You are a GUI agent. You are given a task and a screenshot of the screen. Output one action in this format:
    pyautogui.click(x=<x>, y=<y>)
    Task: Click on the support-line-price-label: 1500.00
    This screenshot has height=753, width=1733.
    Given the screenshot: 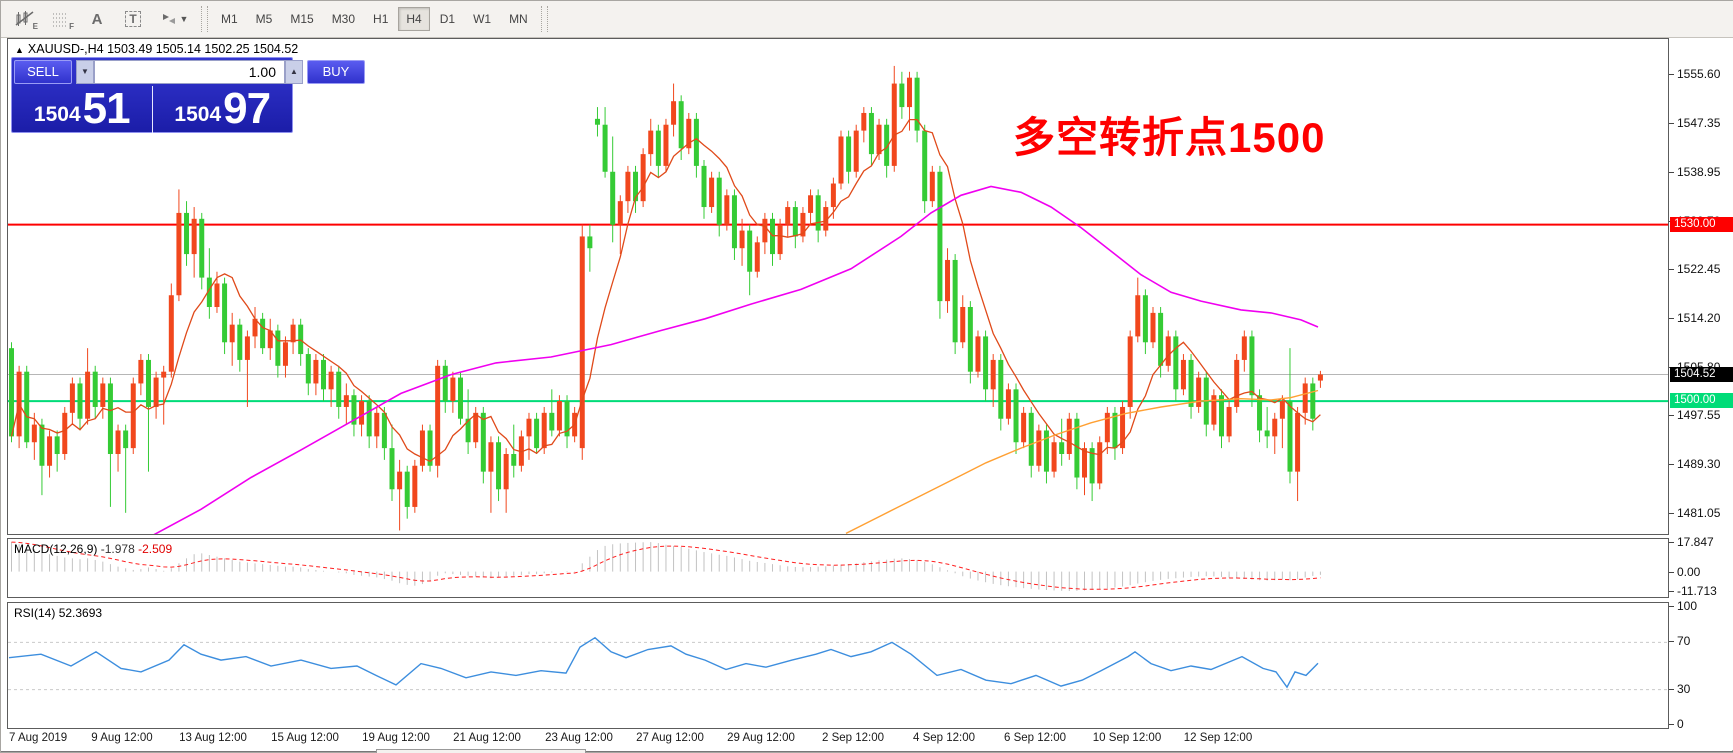 What is the action you would take?
    pyautogui.click(x=1701, y=401)
    